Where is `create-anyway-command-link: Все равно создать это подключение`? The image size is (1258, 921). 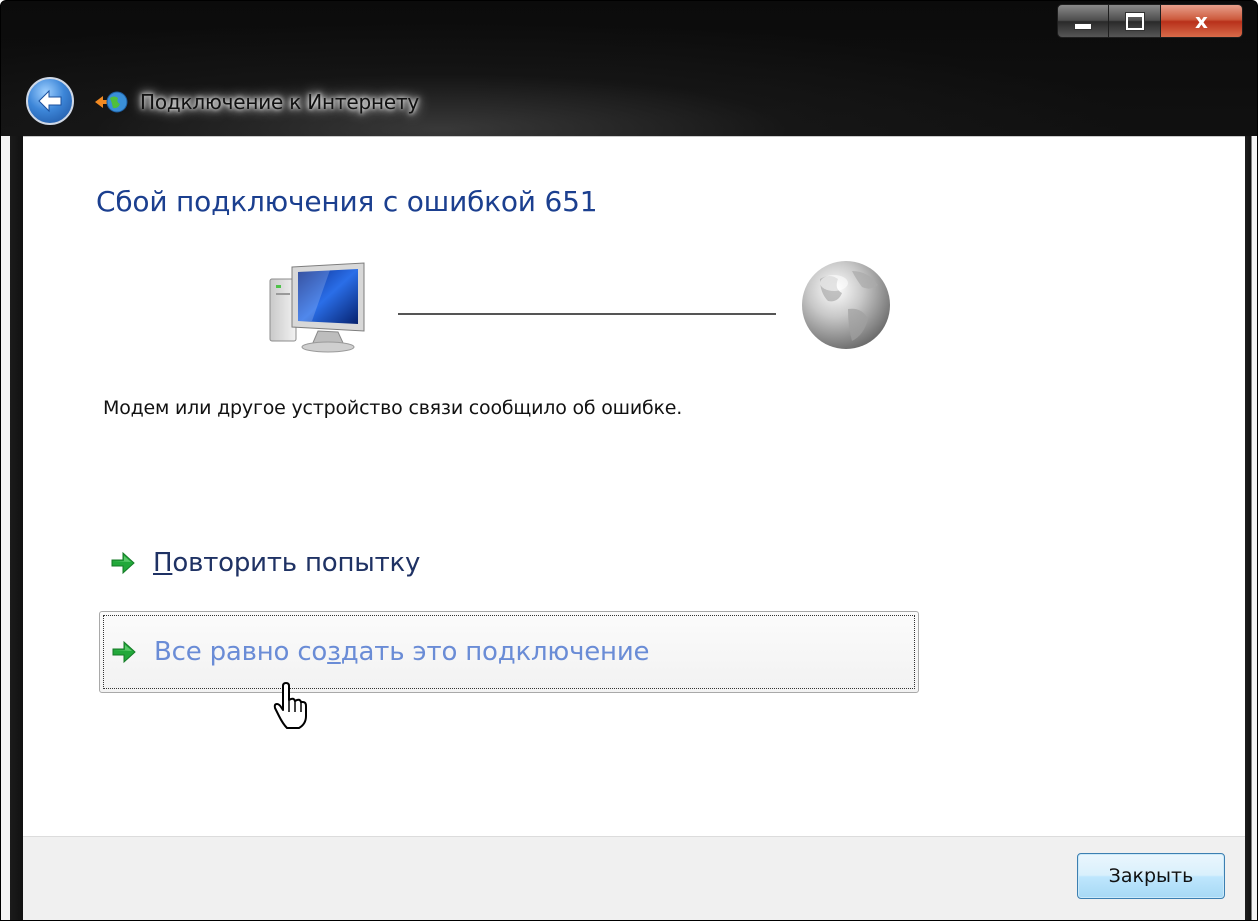
create-anyway-command-link: Все равно создать это подключение is located at coordinates (509, 652).